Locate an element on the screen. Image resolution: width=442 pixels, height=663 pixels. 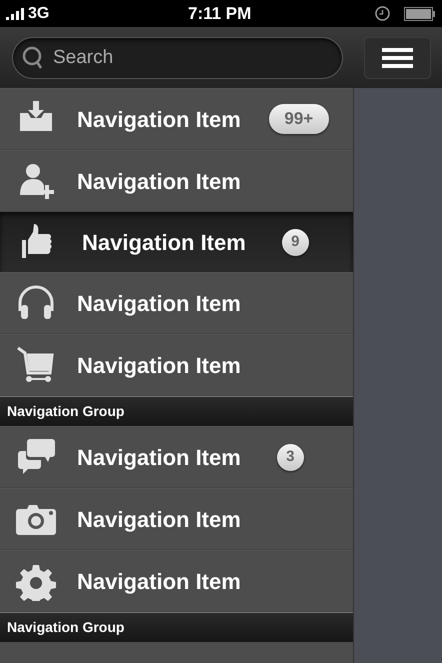
menu-icon is located at coordinates (397, 58).